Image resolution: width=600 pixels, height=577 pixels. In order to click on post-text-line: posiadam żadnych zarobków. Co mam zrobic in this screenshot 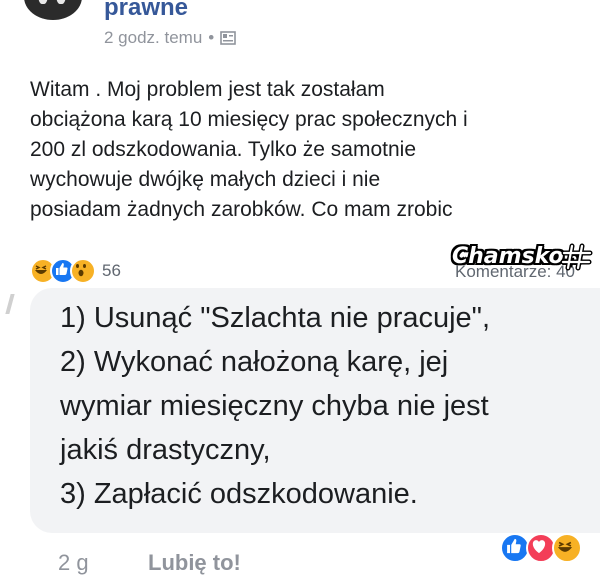, I will do `click(241, 209)`.